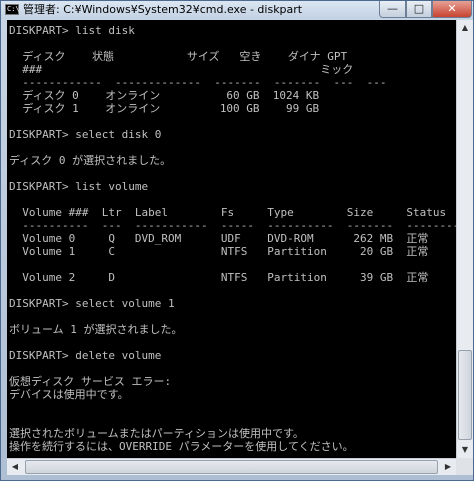  Describe the element at coordinates (85, 355) in the screenshot. I see `console-line: DISKPART> delete volume` at that location.